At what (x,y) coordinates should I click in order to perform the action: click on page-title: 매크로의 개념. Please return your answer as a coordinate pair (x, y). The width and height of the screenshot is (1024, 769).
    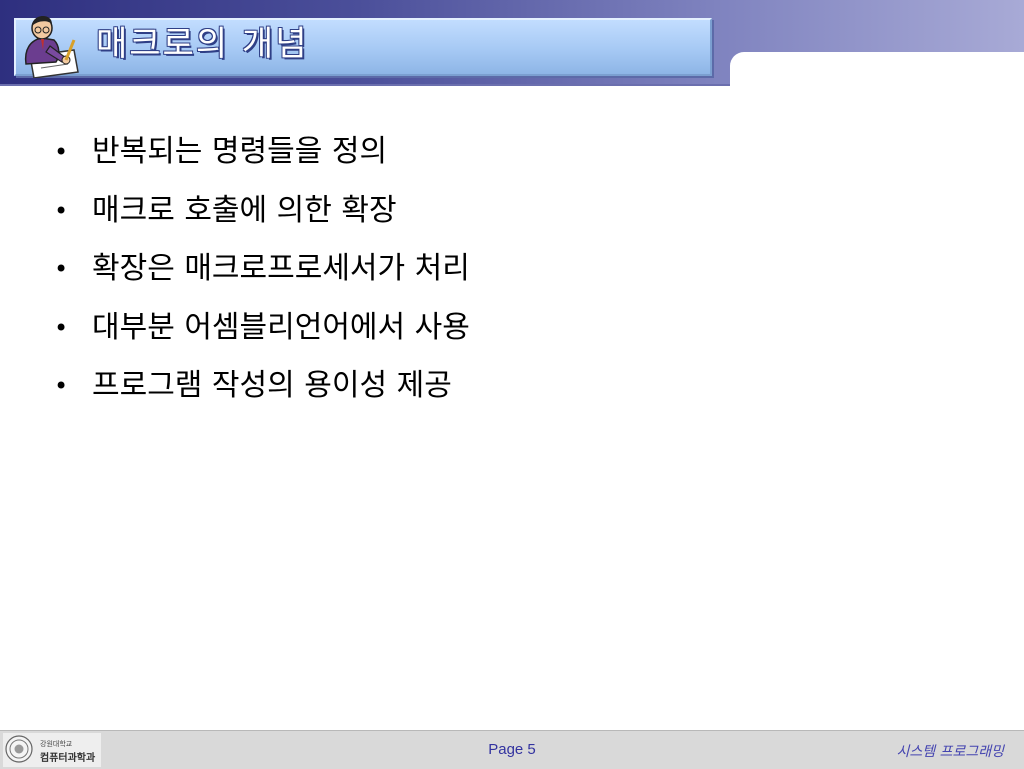
    Looking at the image, I should click on (202, 44).